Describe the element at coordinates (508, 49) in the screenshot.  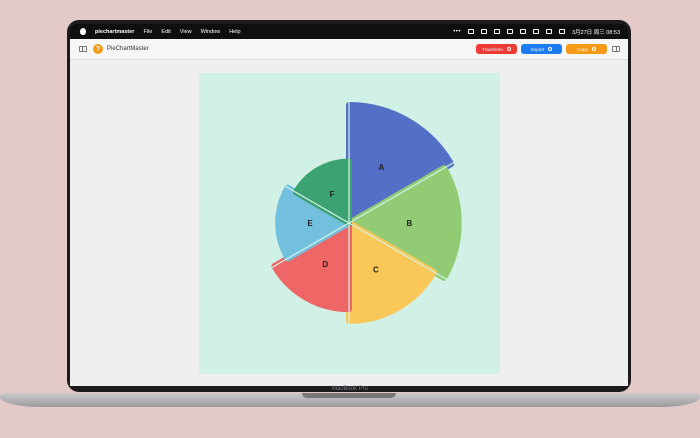
I see `transform-icon` at that location.